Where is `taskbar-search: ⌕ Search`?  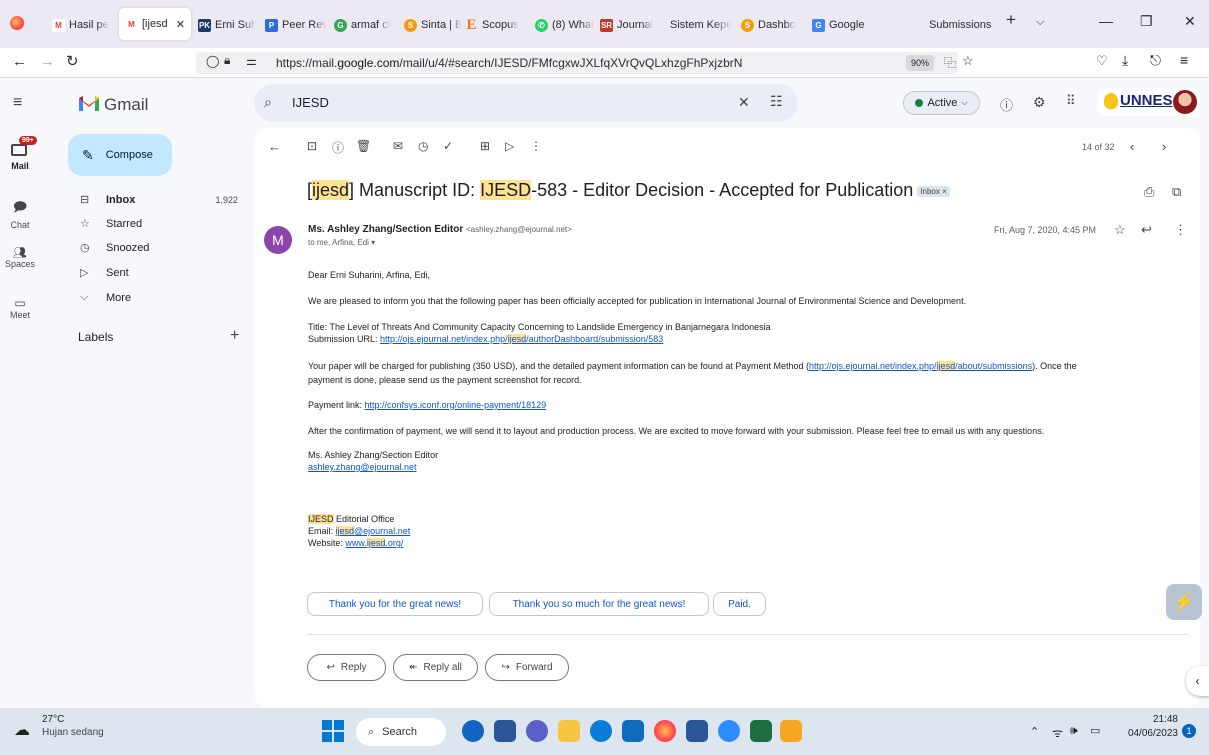 taskbar-search: ⌕ Search is located at coordinates (401, 732).